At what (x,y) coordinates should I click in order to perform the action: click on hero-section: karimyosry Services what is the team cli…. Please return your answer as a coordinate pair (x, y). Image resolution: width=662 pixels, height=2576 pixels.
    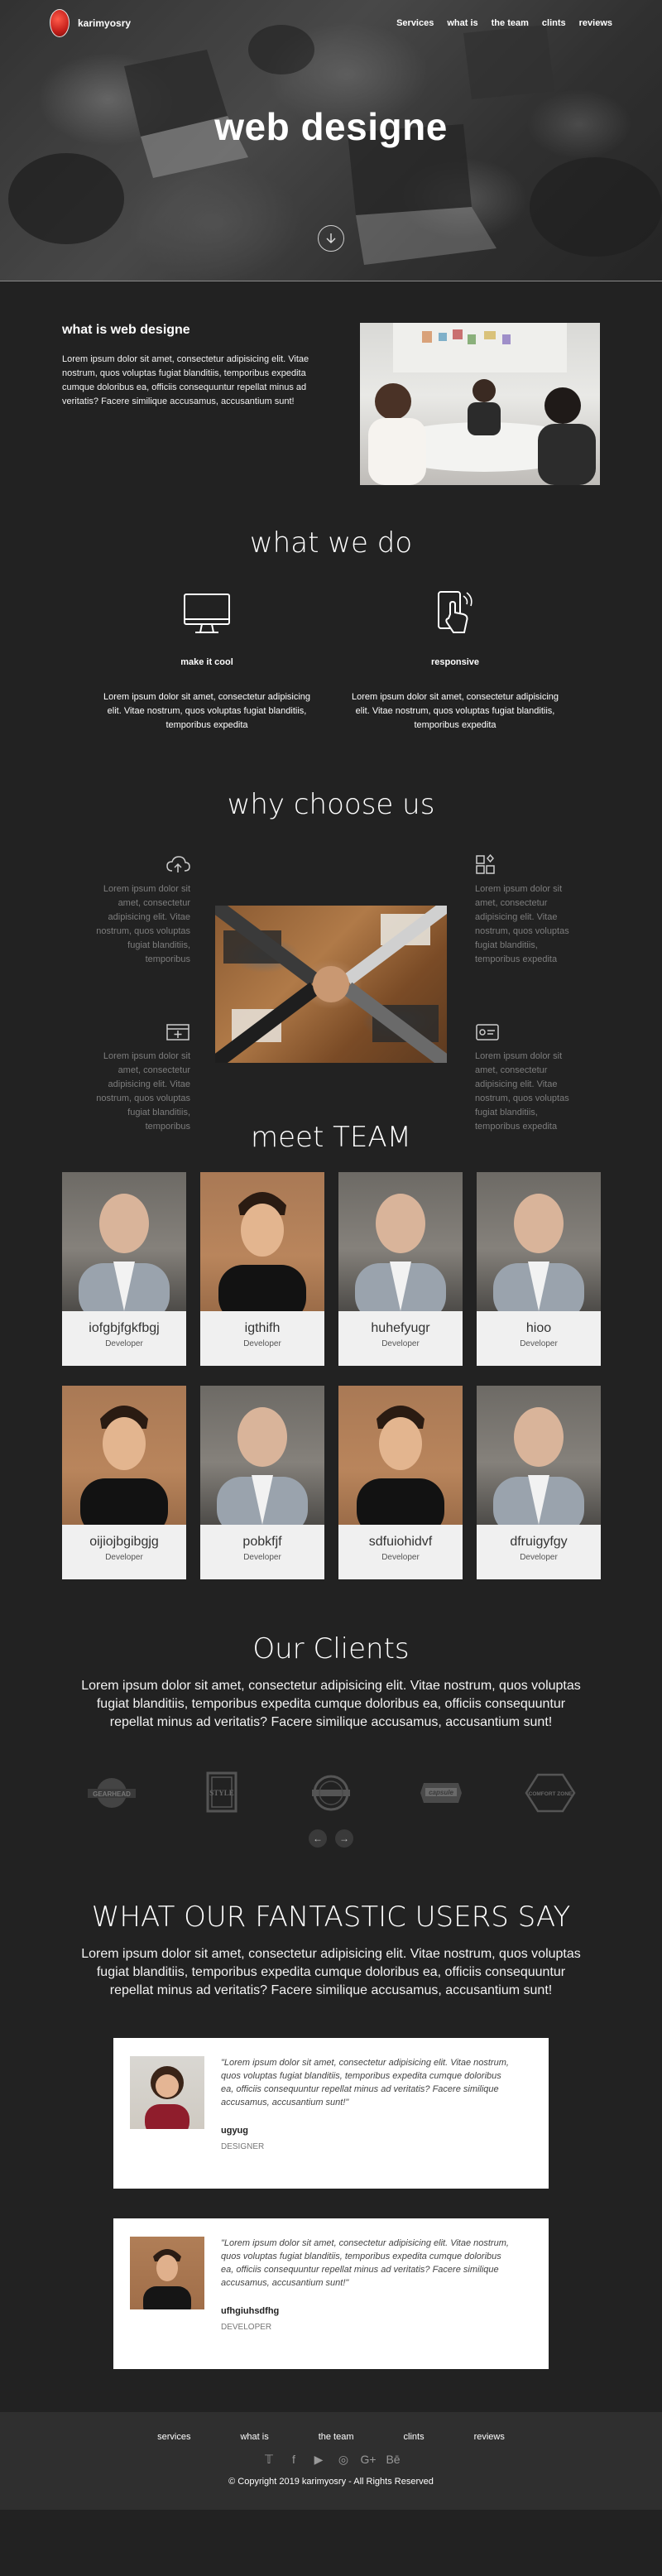
    Looking at the image, I should click on (331, 140).